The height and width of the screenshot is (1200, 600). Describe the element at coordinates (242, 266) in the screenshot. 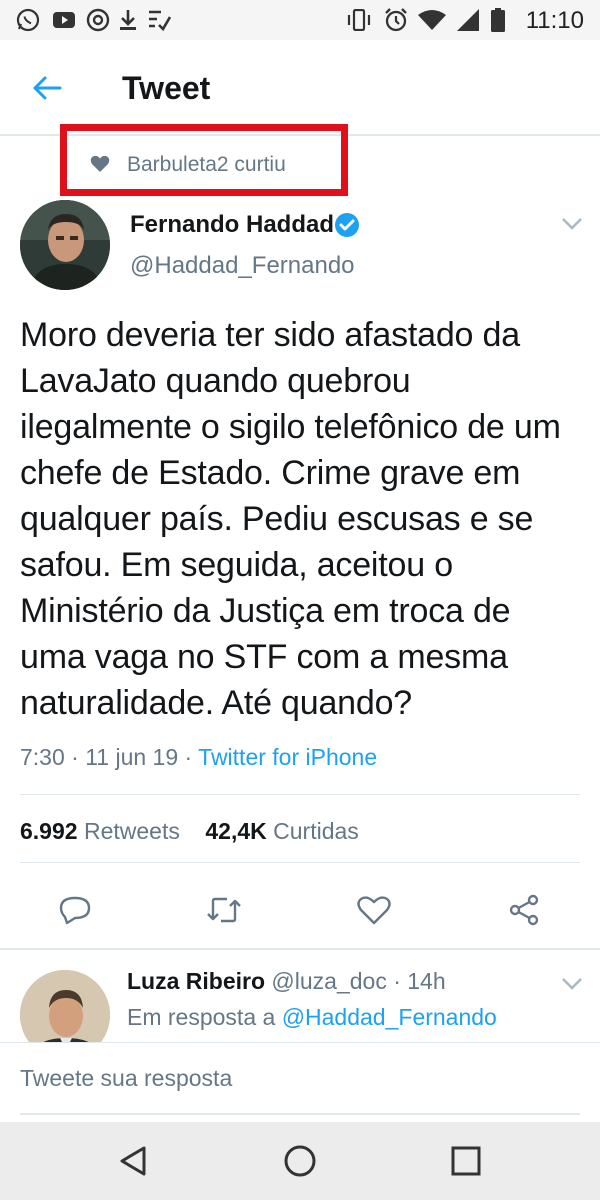

I see `author-handle: @Haddad_Fernando` at that location.